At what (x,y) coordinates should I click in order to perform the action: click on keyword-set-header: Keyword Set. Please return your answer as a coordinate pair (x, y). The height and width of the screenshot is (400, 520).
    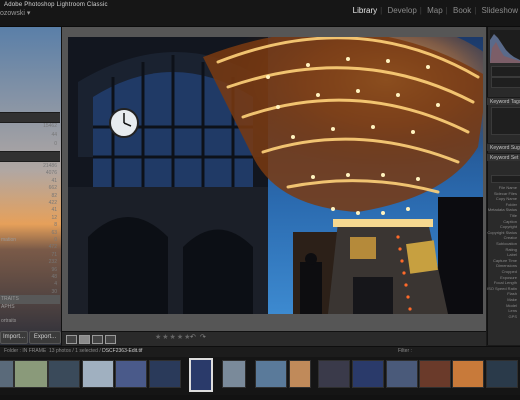
    Looking at the image, I should click on (503, 157).